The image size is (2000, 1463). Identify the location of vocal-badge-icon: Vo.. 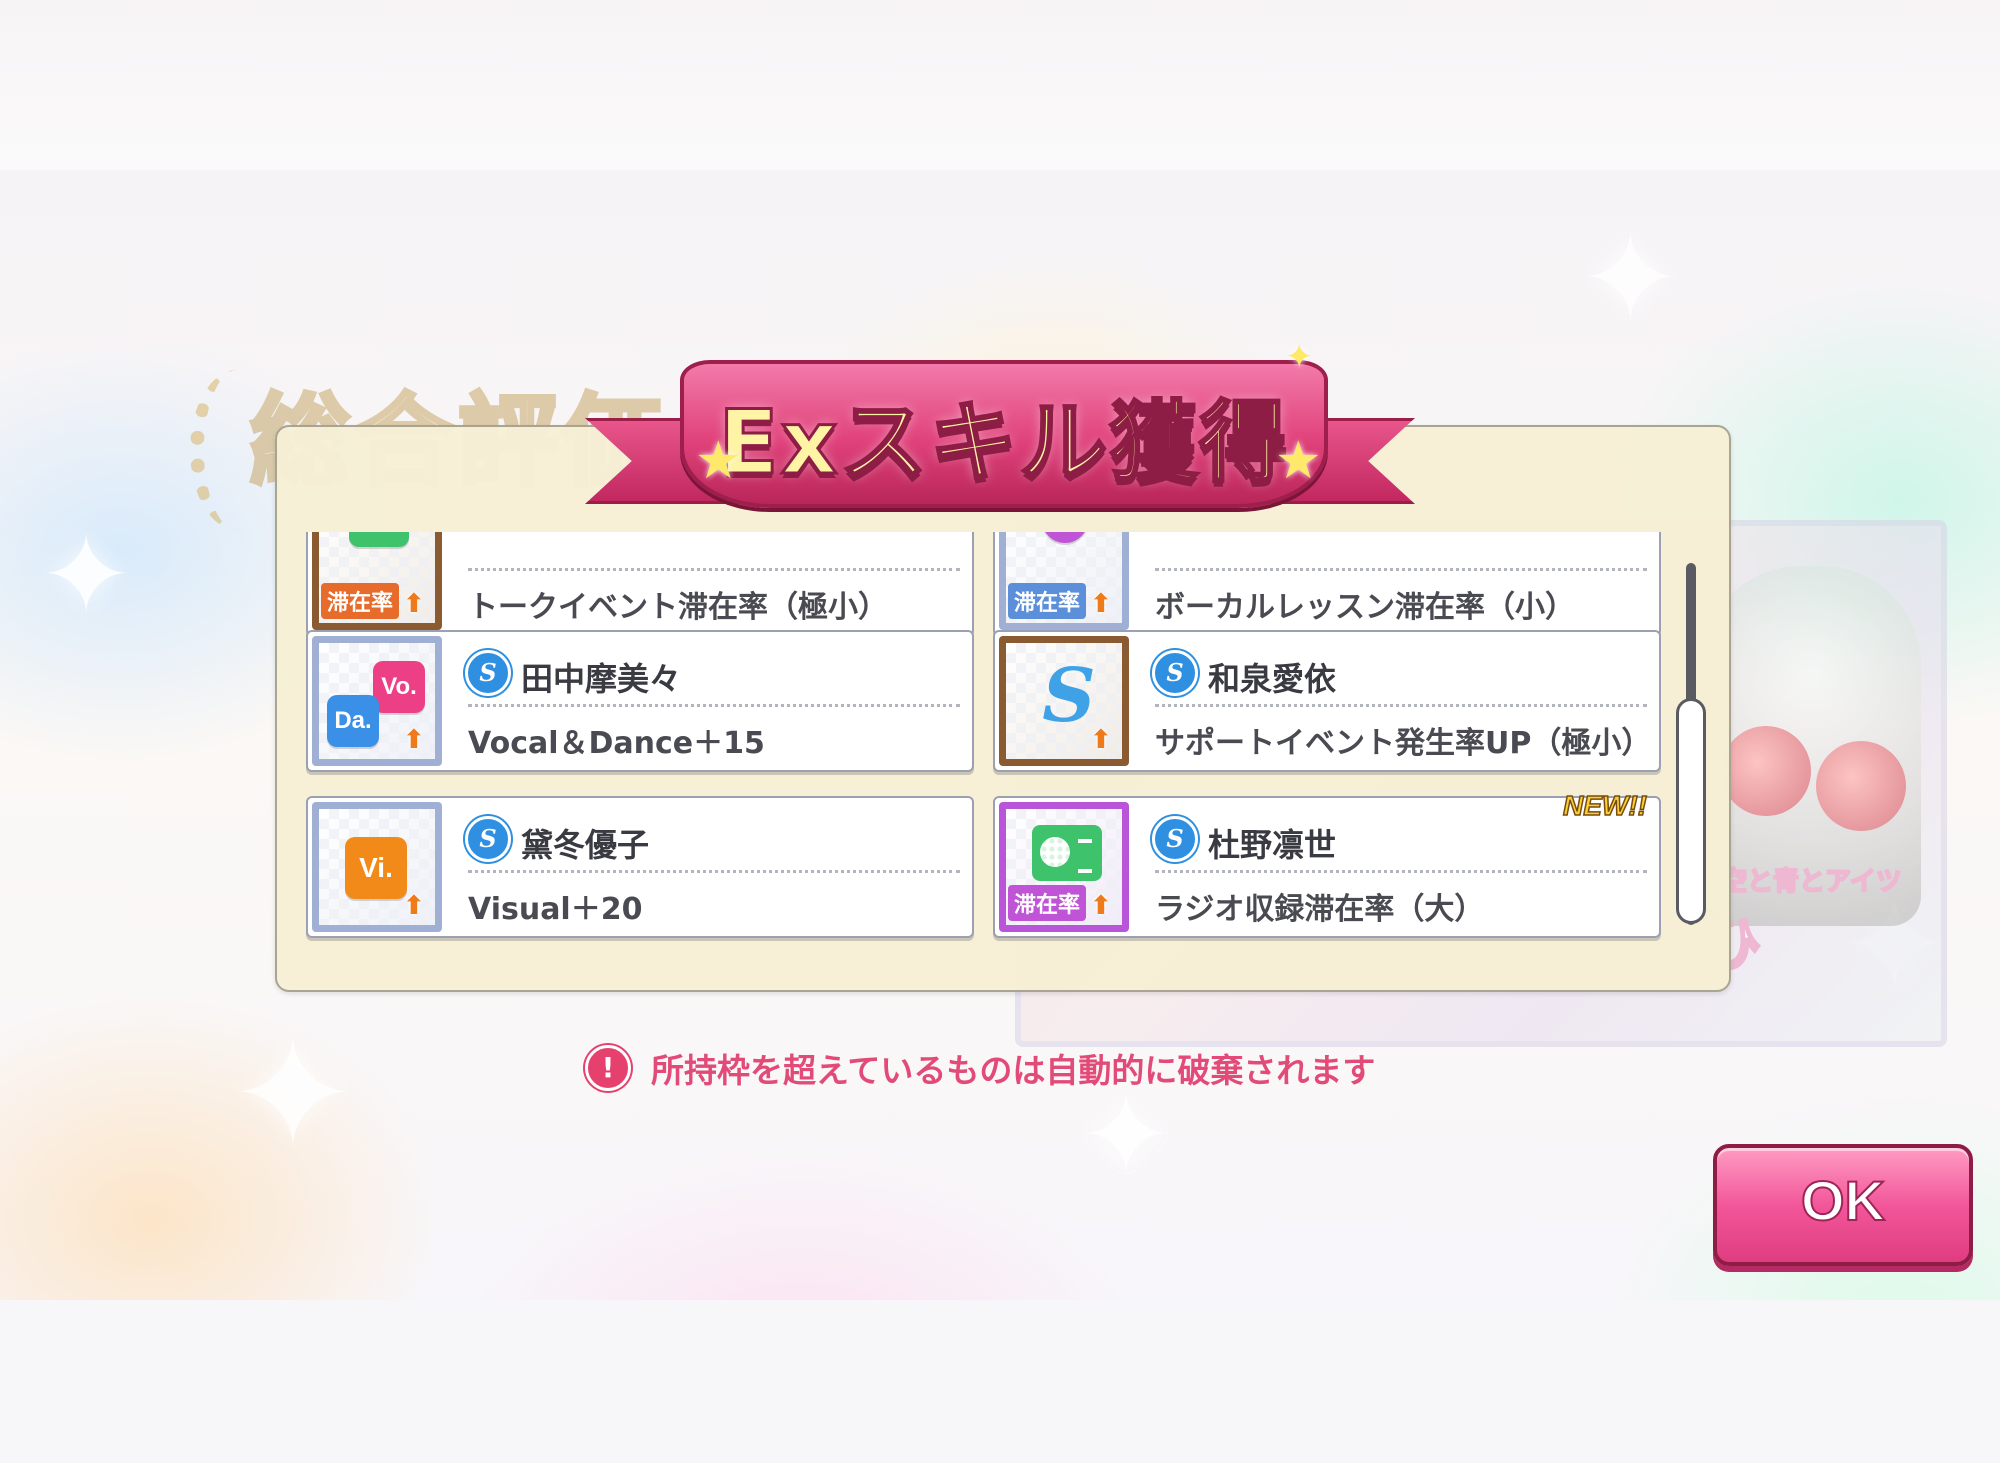
(399, 687).